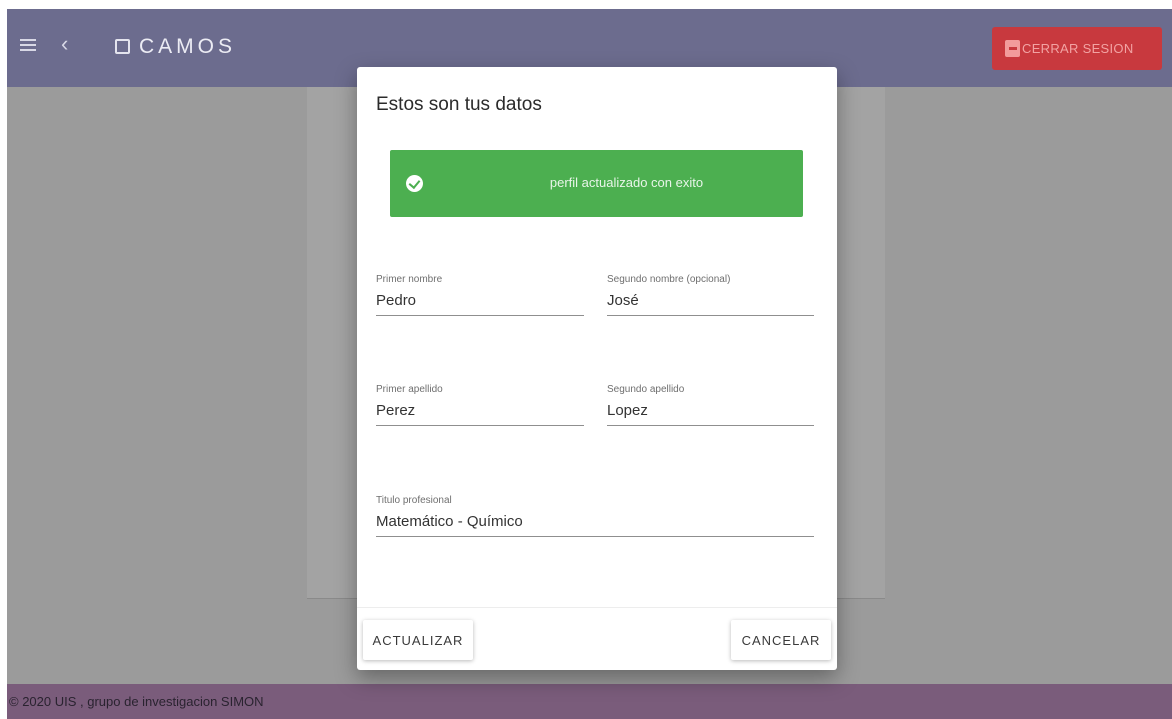 This screenshot has width=1172, height=719. What do you see at coordinates (669, 279) in the screenshot?
I see `second-name-label: Segundo nombre (opcional)` at bounding box center [669, 279].